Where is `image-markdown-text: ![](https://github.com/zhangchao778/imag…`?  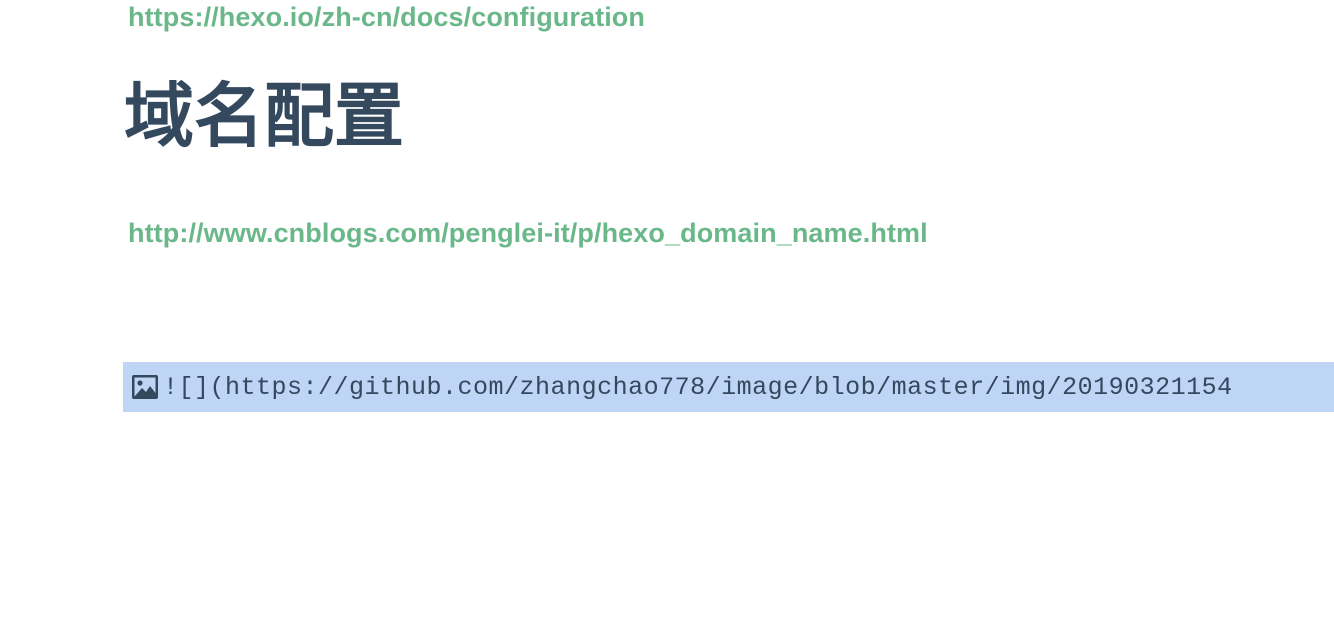 image-markdown-text: ![](https://github.com/zhangchao778/imag… is located at coordinates (698, 387).